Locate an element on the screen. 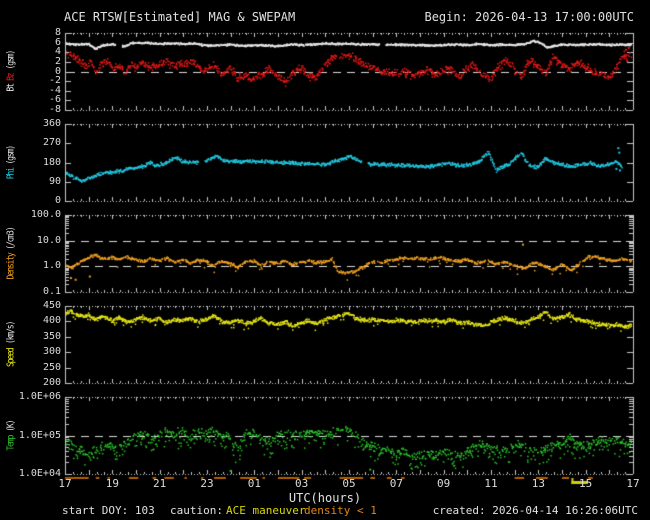 The height and width of the screenshot is (520, 650). x-tick-label: 23 is located at coordinates (207, 483).